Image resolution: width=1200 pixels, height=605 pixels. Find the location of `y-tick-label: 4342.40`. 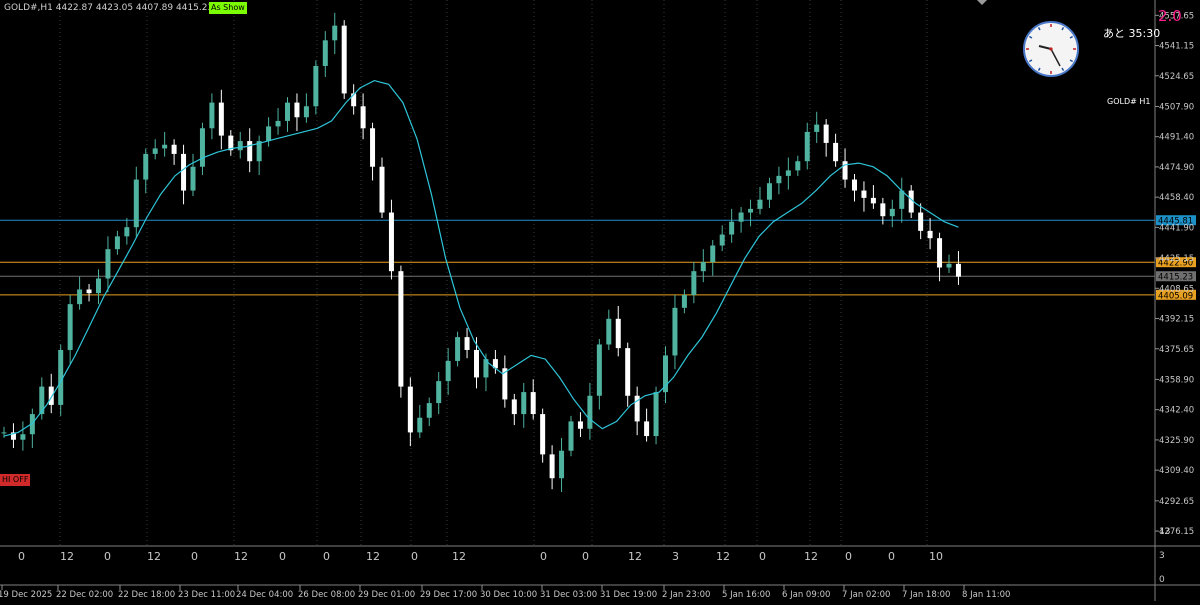

y-tick-label: 4342.40 is located at coordinates (1176, 411).